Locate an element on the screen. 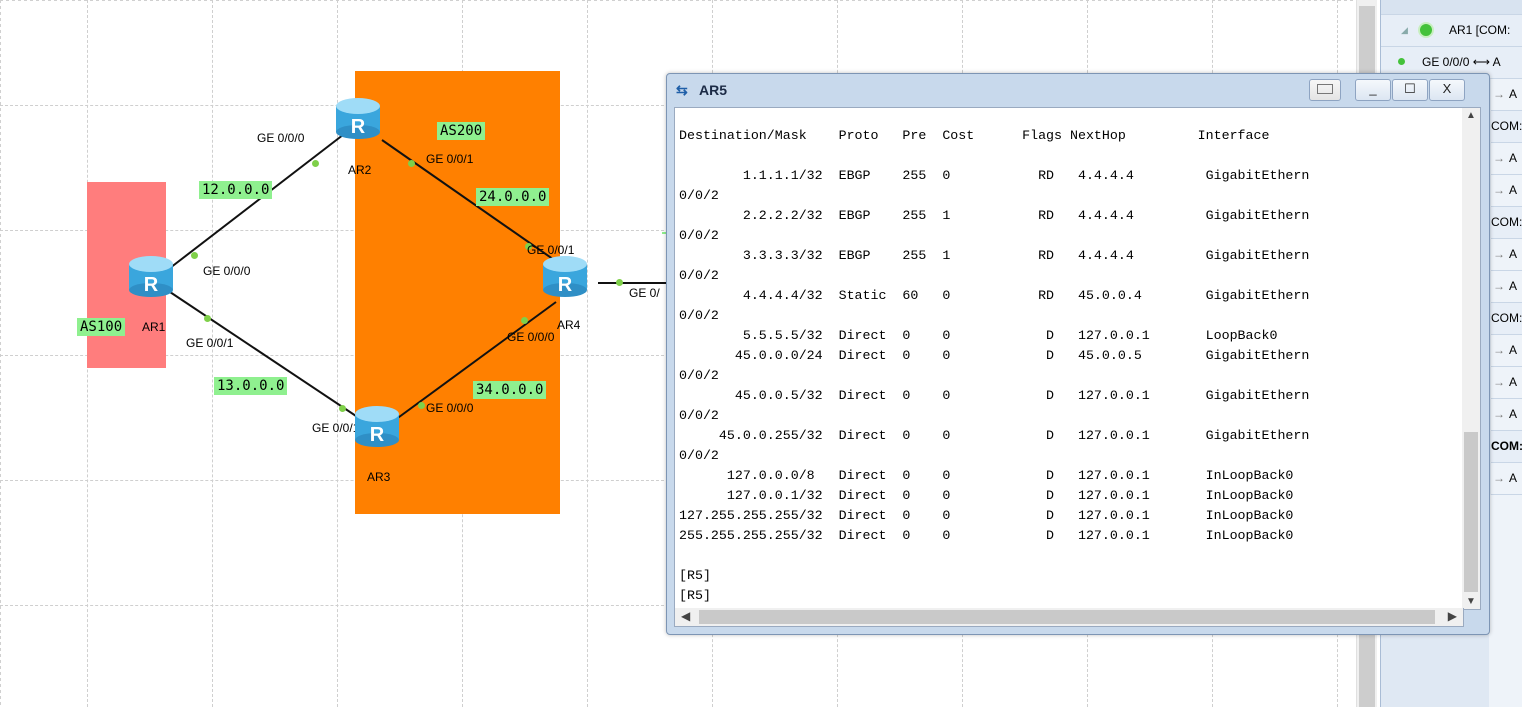 Image resolution: width=1522 pixels, height=707 pixels. minimize-button: _ is located at coordinates (1373, 90).